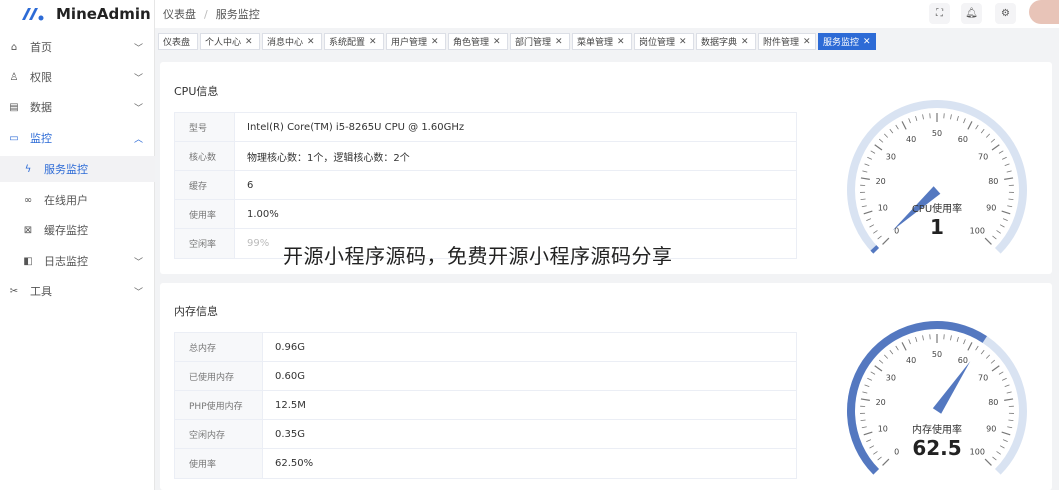 The width and height of the screenshot is (1059, 490). Describe the element at coordinates (664, 41) in the screenshot. I see `tab-item: 岗位管理 ✕` at that location.